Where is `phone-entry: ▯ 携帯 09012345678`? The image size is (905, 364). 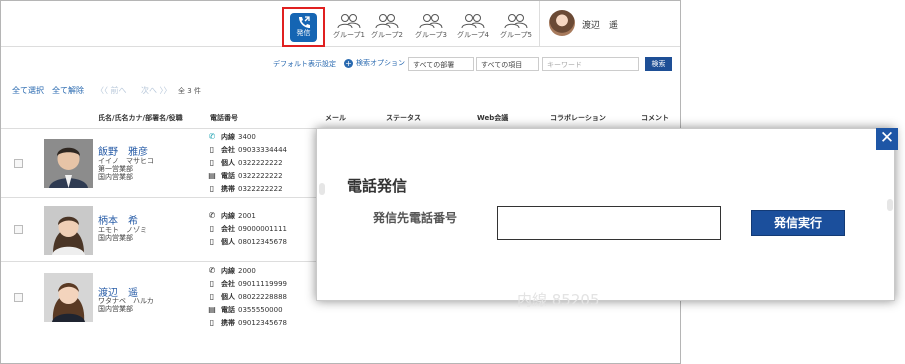
phone-entry: ▯ 携帯 09012345678 is located at coordinates (247, 322).